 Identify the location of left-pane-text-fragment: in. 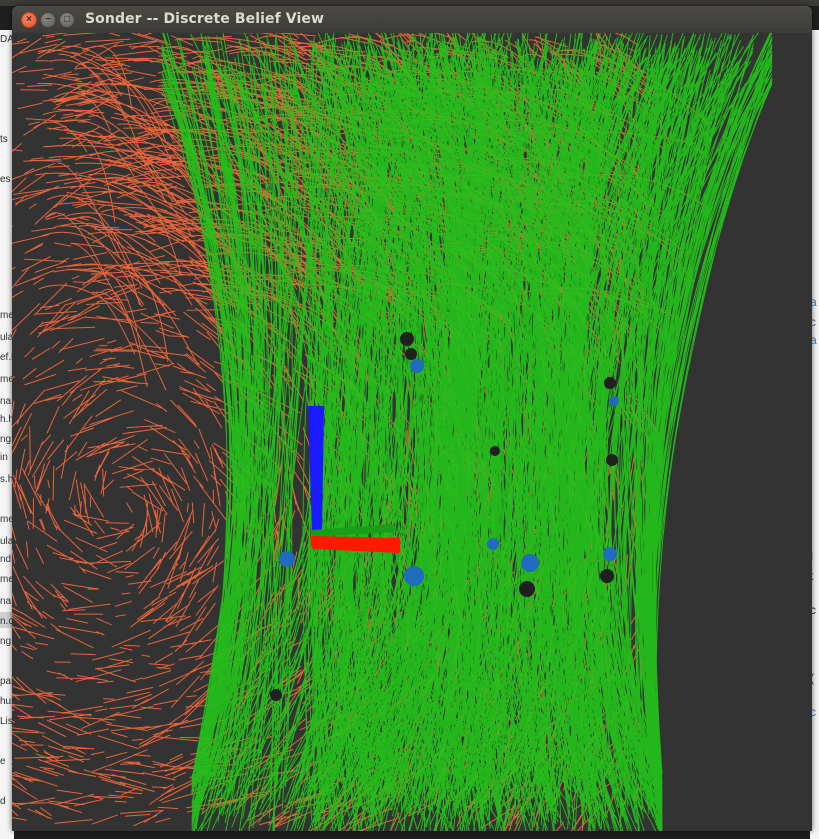
(4, 457).